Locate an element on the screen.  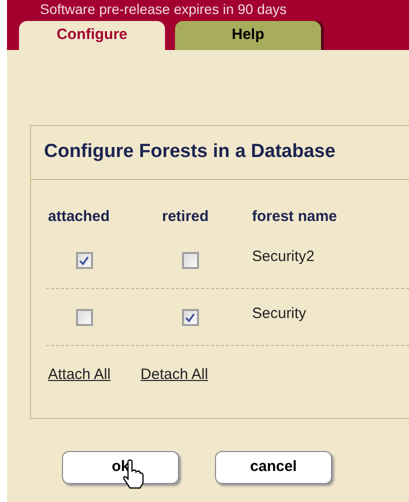
link: Attach All is located at coordinates (79, 375).